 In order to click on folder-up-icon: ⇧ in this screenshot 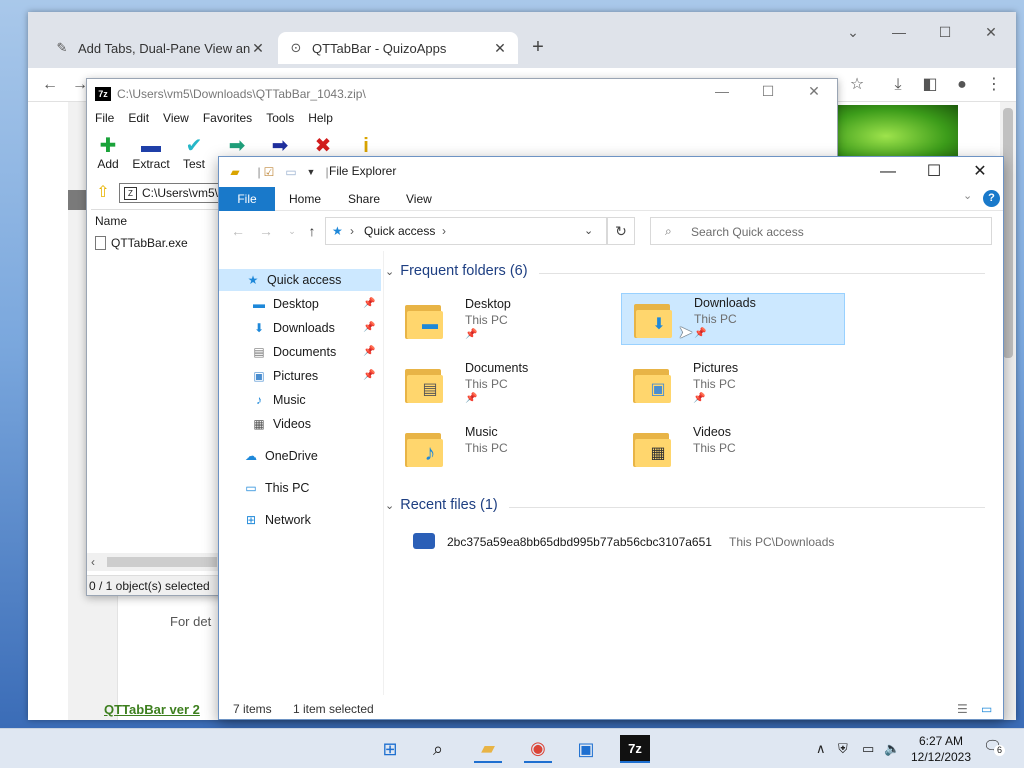, I will do `click(103, 193)`.